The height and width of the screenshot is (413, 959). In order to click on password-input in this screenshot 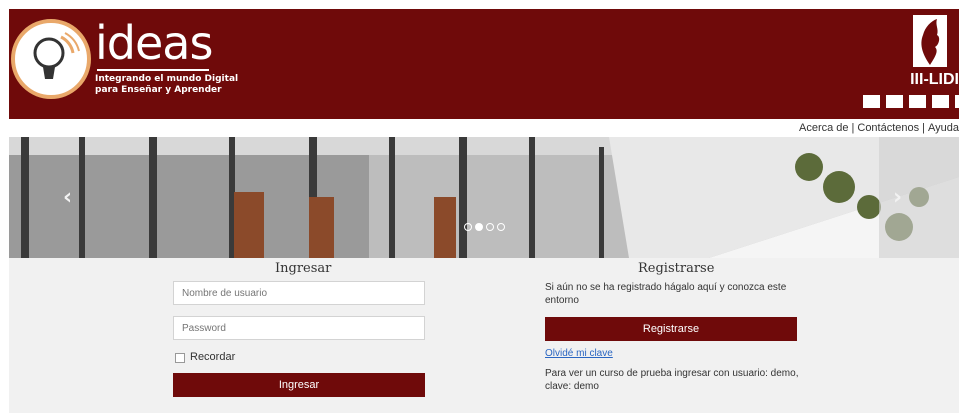, I will do `click(299, 328)`.